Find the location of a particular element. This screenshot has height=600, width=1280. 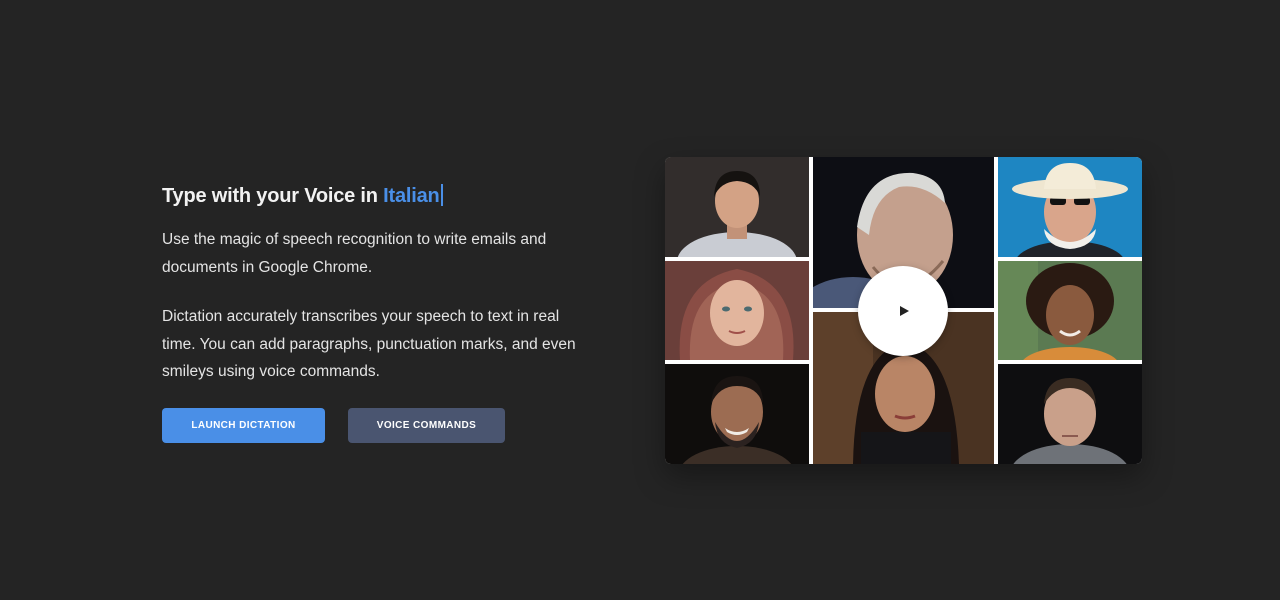

launch-dictation-button: LAUNCH DICTATION is located at coordinates (243, 425).